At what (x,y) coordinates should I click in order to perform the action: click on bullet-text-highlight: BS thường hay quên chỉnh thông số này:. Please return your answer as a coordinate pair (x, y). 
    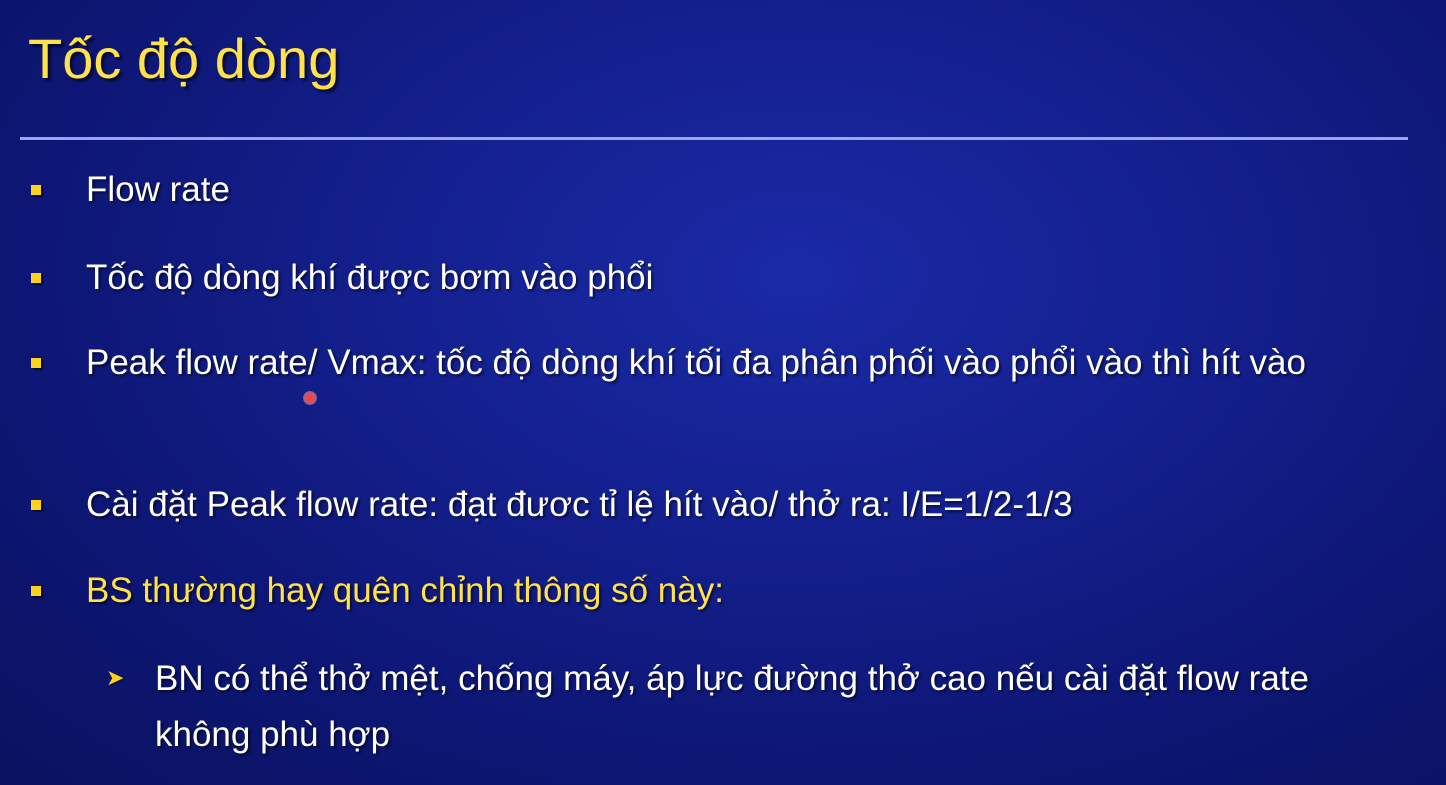
    Looking at the image, I should click on (405, 590).